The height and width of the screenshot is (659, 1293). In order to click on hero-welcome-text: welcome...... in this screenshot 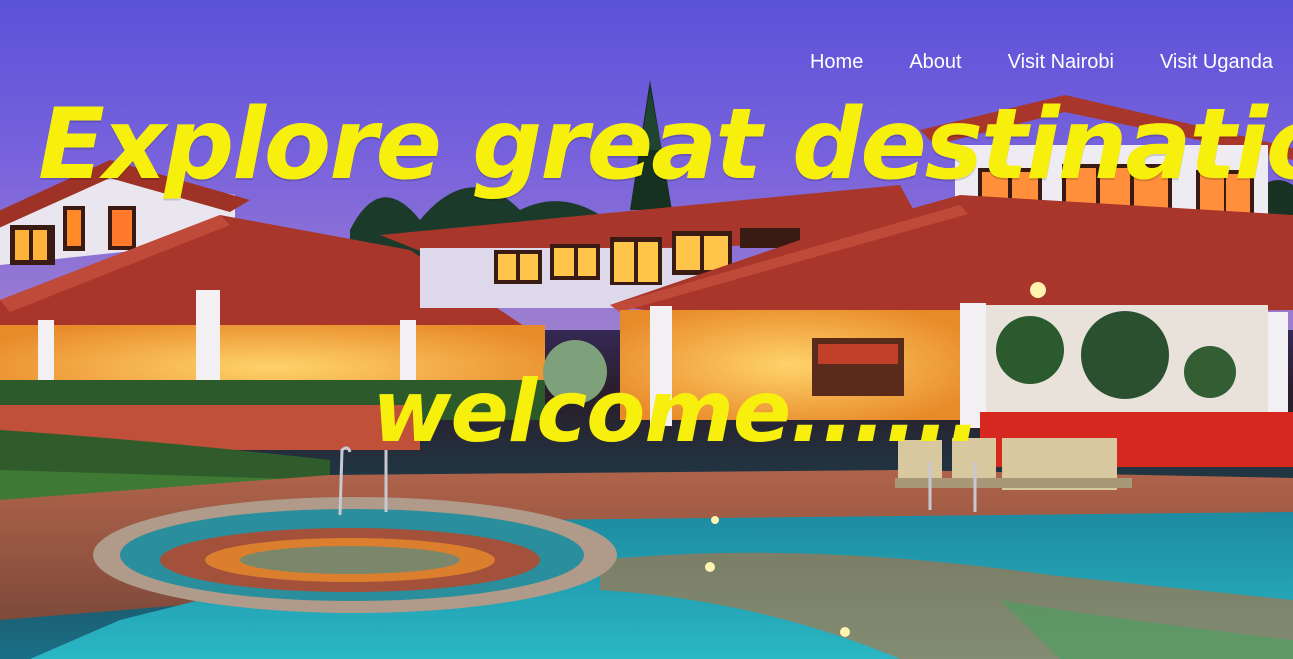, I will do `click(676, 412)`.